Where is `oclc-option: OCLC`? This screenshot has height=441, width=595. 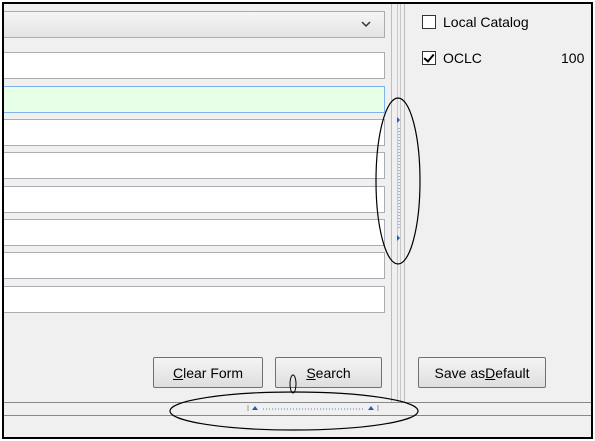 oclc-option: OCLC is located at coordinates (452, 58).